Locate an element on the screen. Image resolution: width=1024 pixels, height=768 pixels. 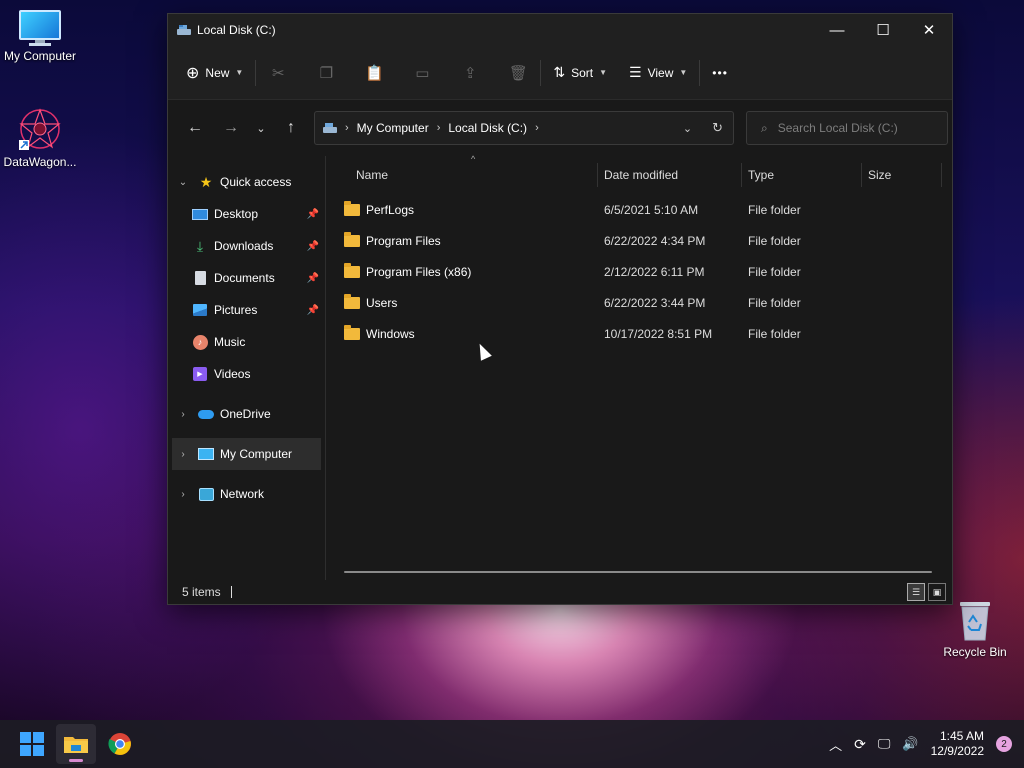
horizontal-scrollbar is located at coordinates (638, 572).